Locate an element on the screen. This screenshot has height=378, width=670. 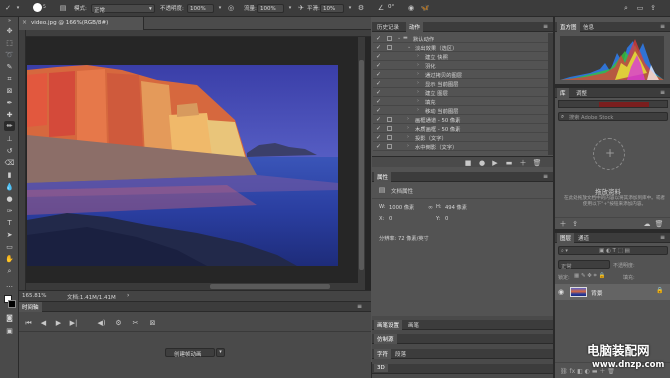
x-value: 0 is located at coordinates (390, 219).